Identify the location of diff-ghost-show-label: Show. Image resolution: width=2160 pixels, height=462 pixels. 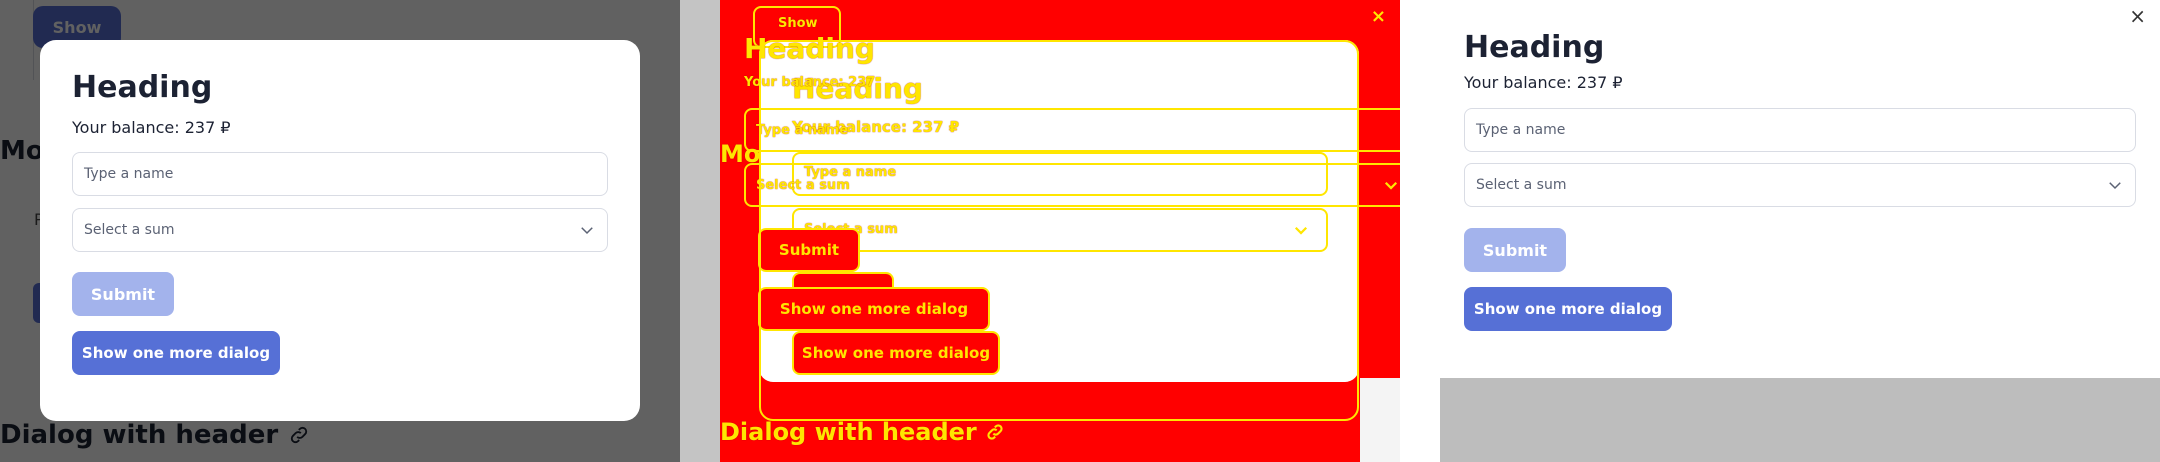
(798, 23).